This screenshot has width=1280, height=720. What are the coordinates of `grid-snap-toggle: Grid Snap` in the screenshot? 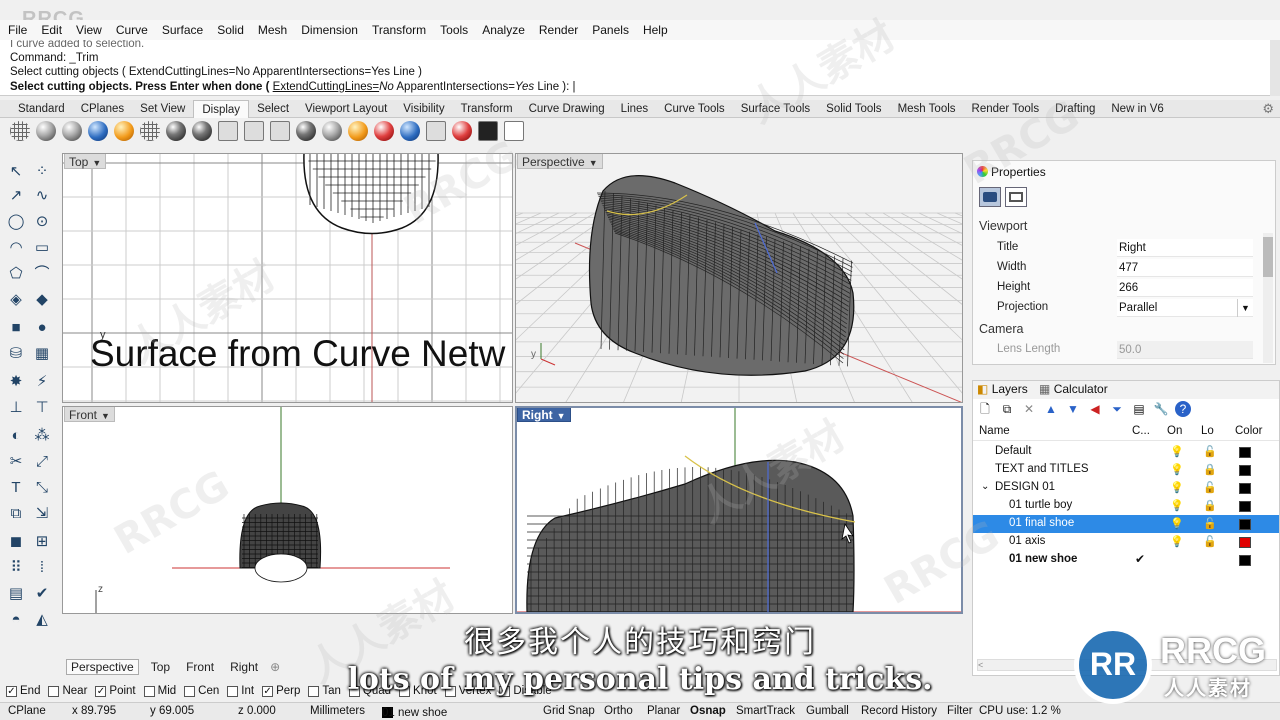 It's located at (569, 711).